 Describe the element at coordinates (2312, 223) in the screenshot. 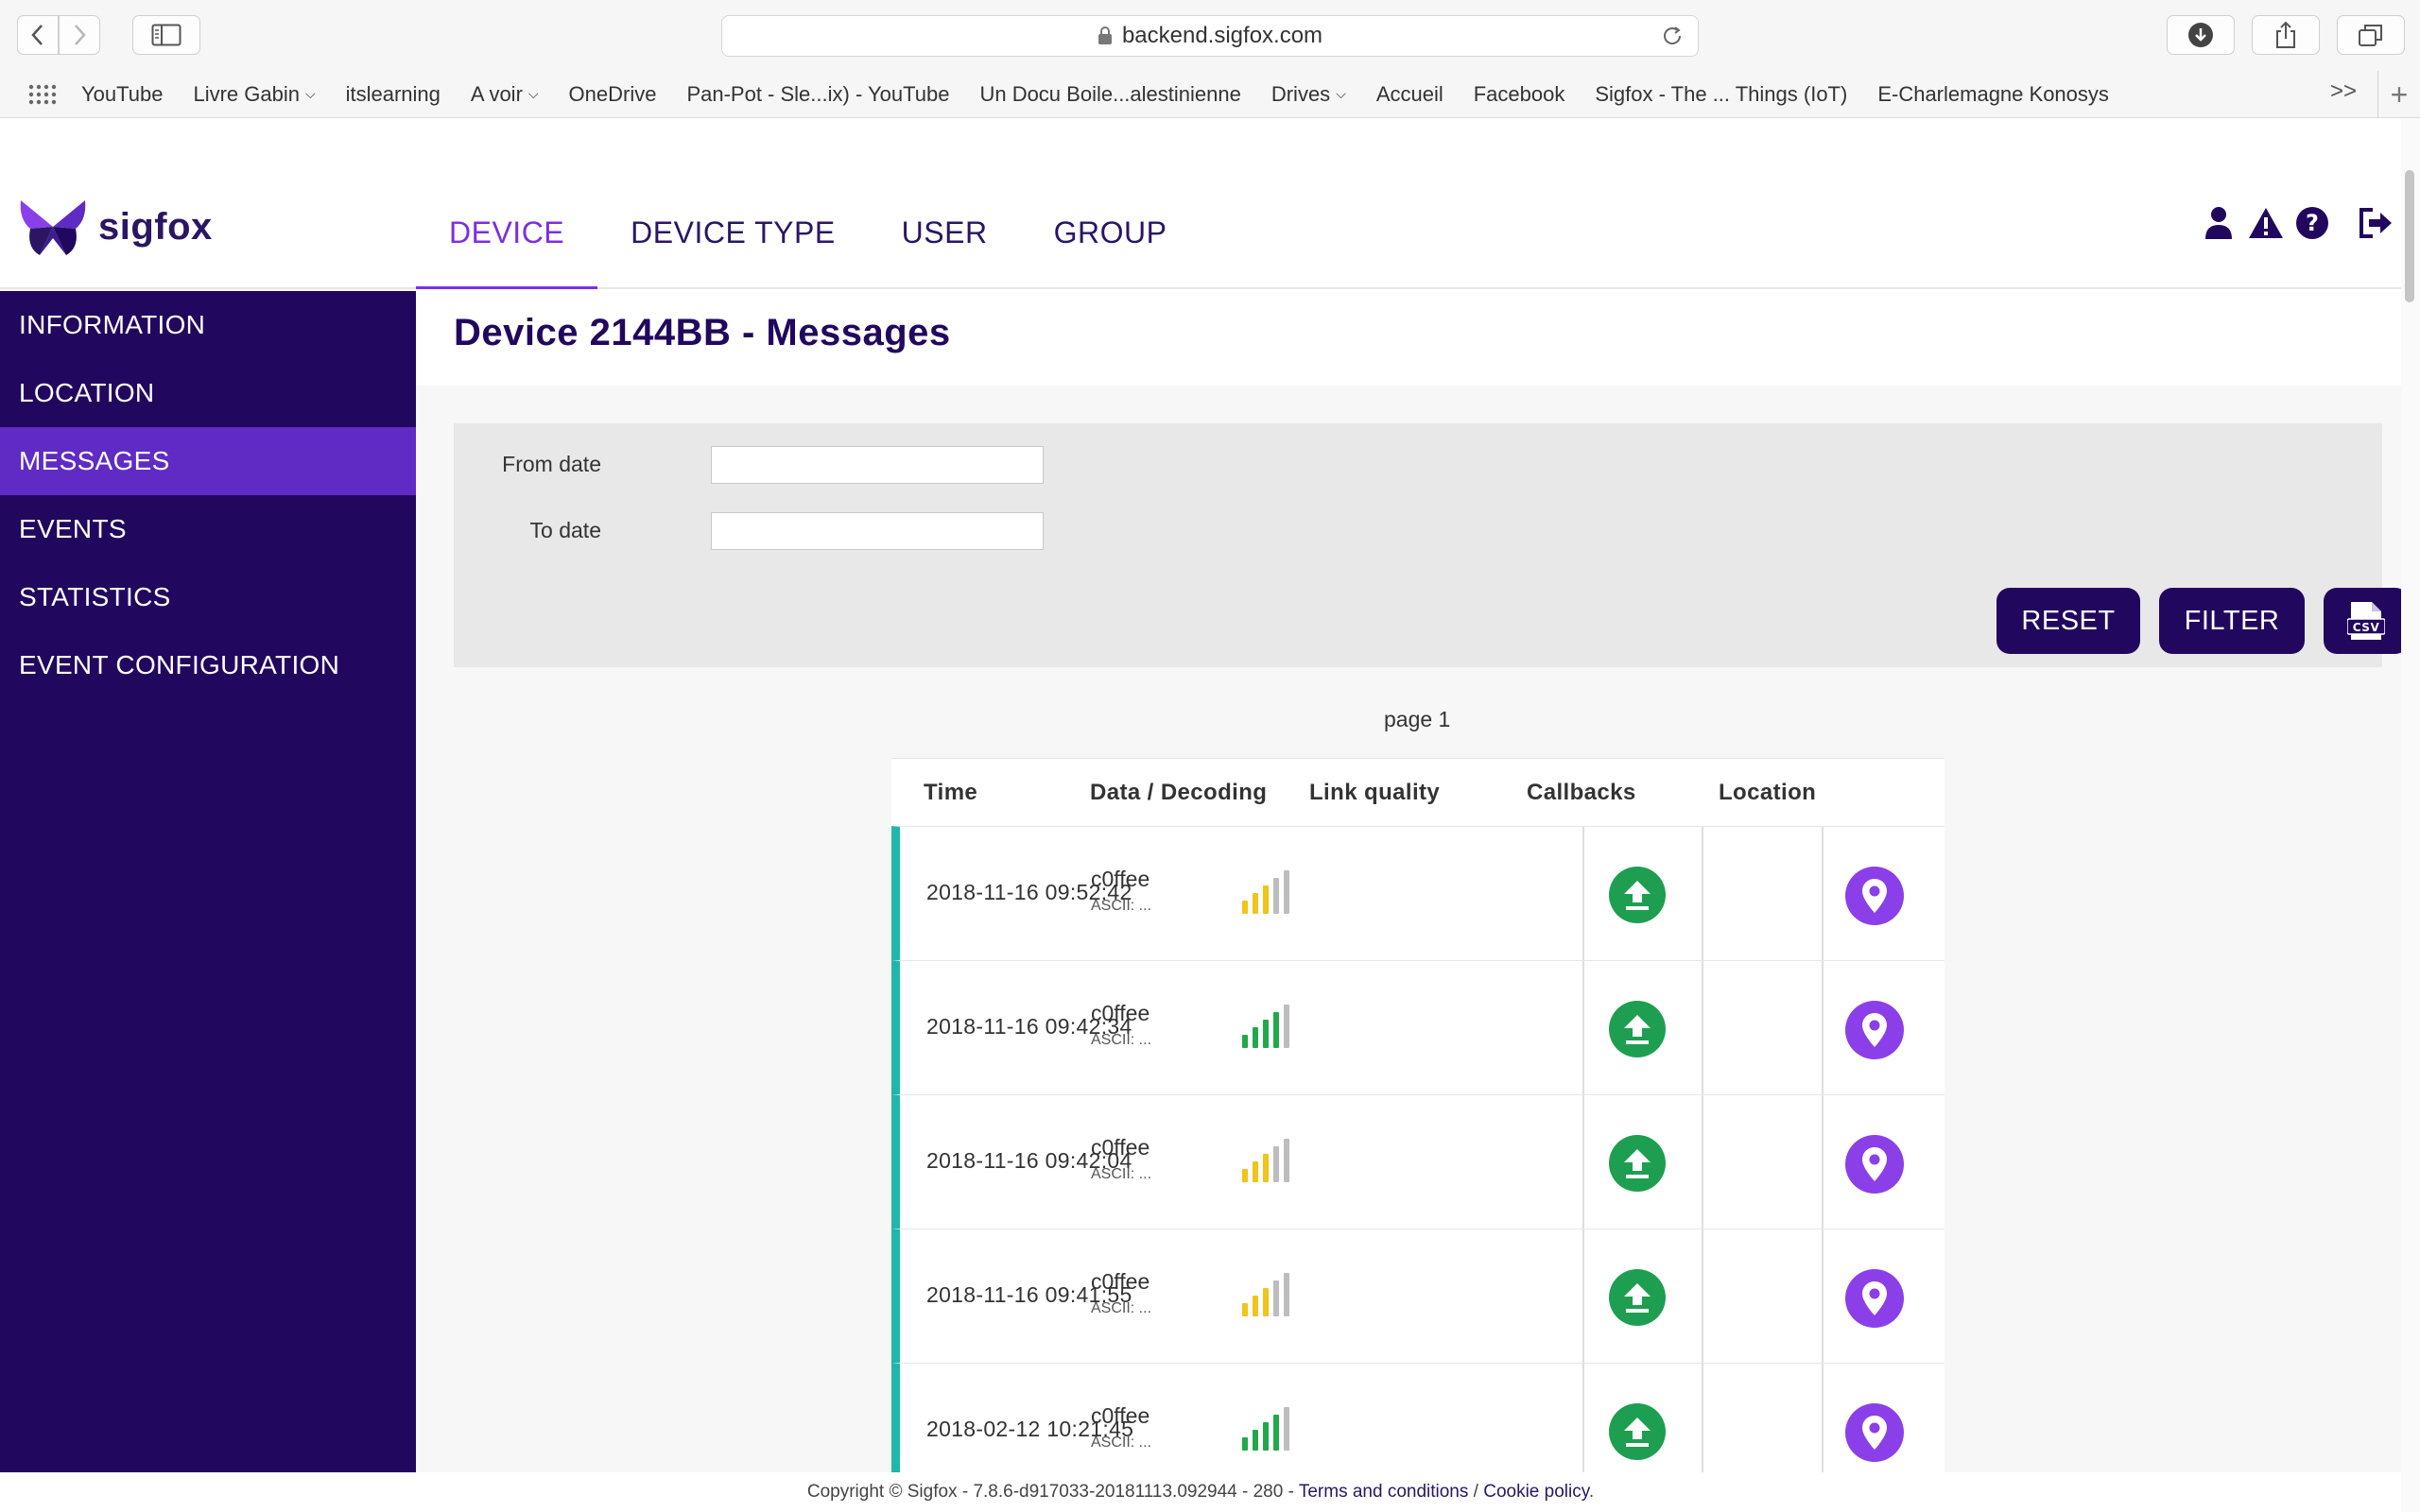

I see `help-icon: ?` at that location.